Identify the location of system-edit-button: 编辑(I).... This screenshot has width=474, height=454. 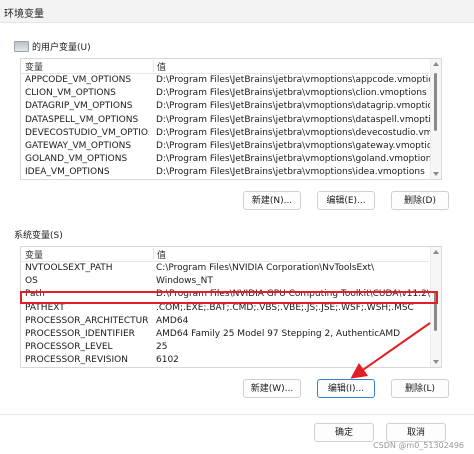
(346, 388).